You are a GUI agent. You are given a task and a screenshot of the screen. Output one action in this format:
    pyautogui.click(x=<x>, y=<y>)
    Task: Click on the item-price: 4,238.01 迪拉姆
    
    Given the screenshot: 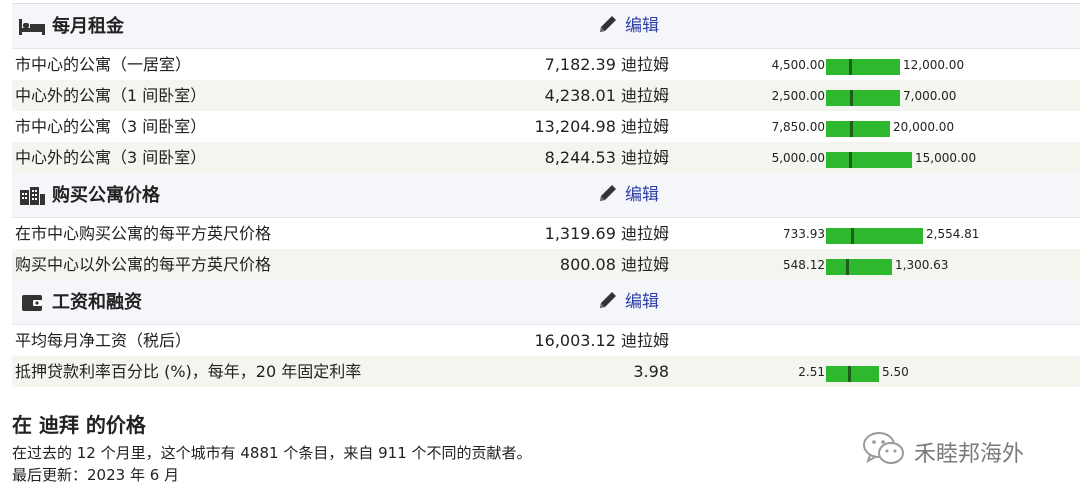 What is the action you would take?
    pyautogui.click(x=606, y=95)
    